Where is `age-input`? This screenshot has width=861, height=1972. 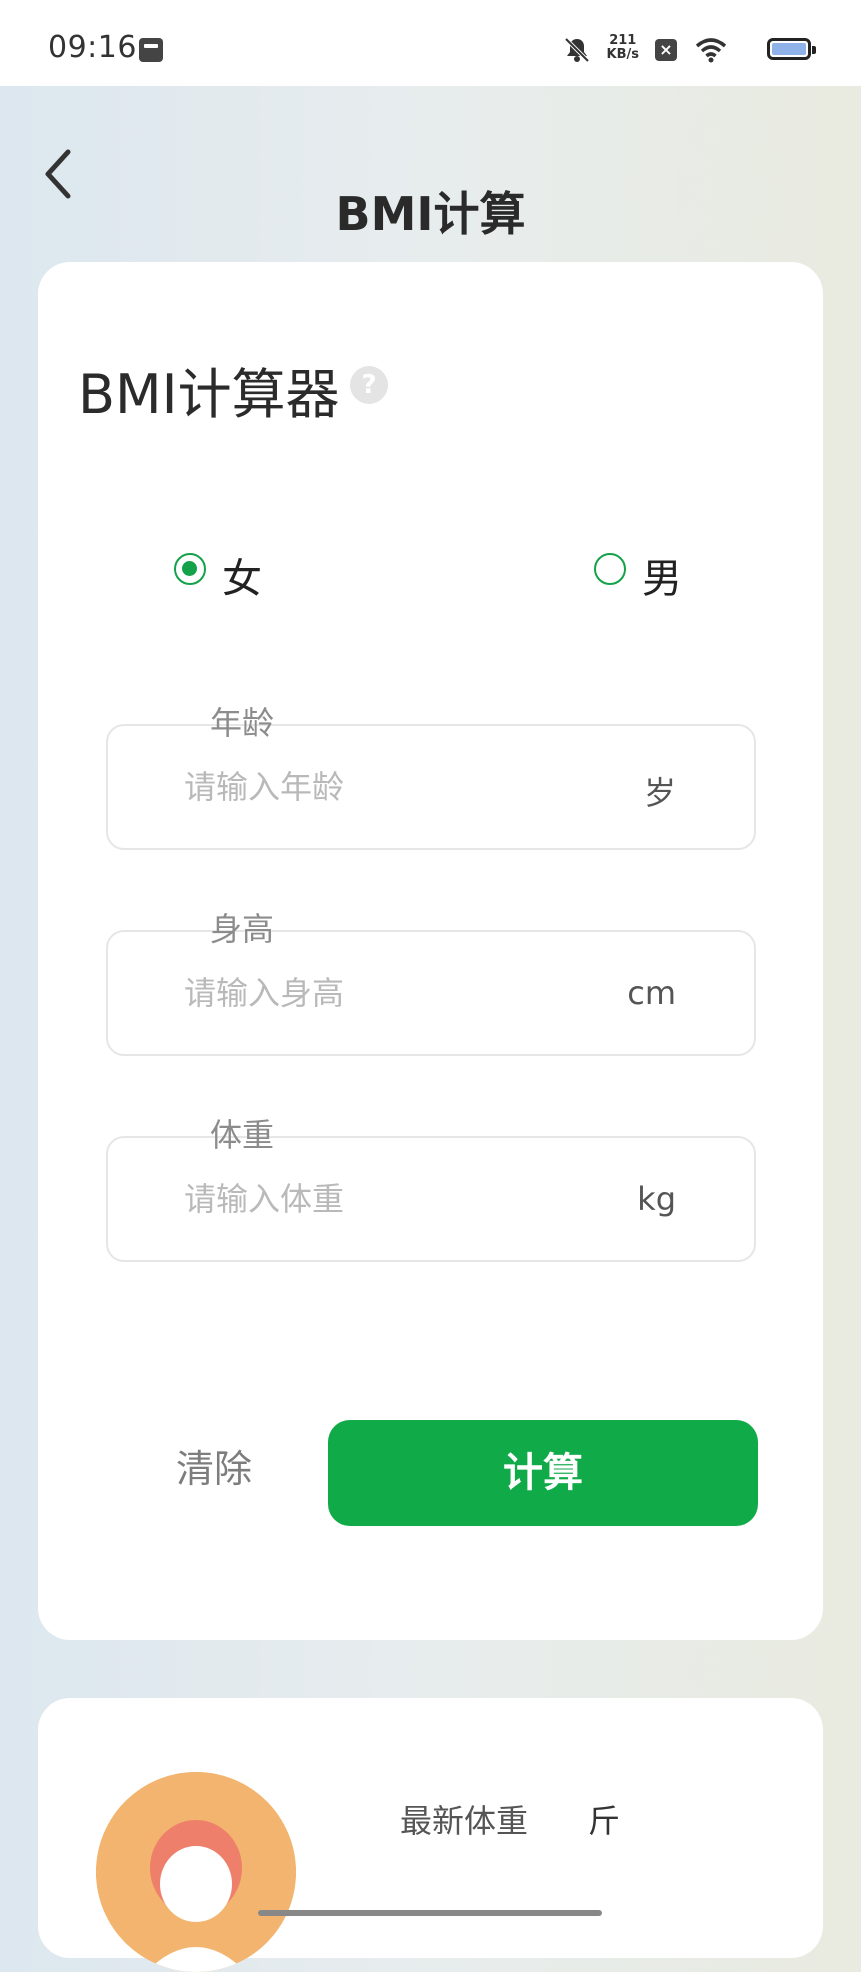 age-input is located at coordinates (374, 787).